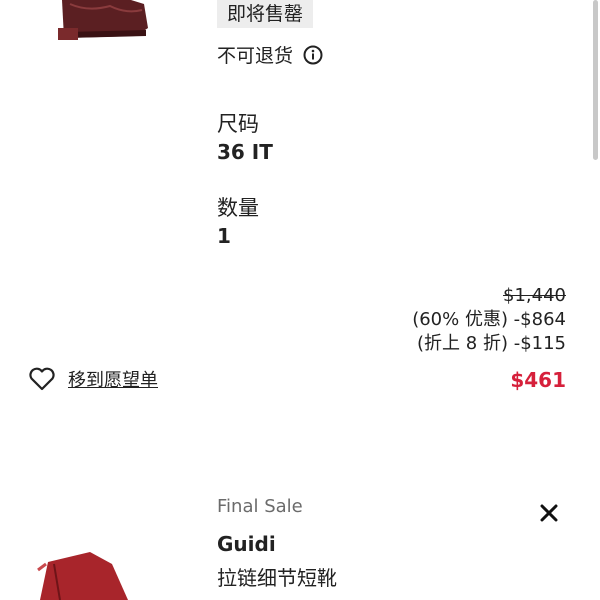 Image resolution: width=600 pixels, height=600 pixels. Describe the element at coordinates (113, 379) in the screenshot. I see `move-to-wishlist-label: 移到愿望单` at that location.